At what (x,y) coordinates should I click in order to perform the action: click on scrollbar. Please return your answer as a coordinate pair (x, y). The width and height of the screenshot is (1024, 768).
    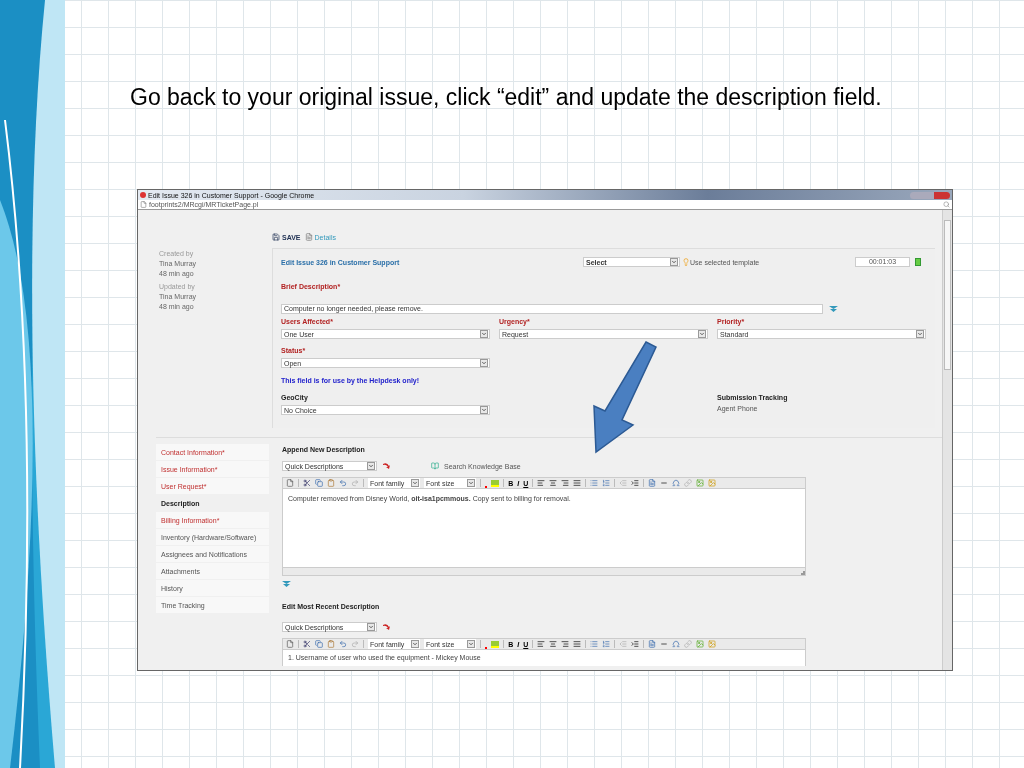
    Looking at the image, I should click on (947, 440).